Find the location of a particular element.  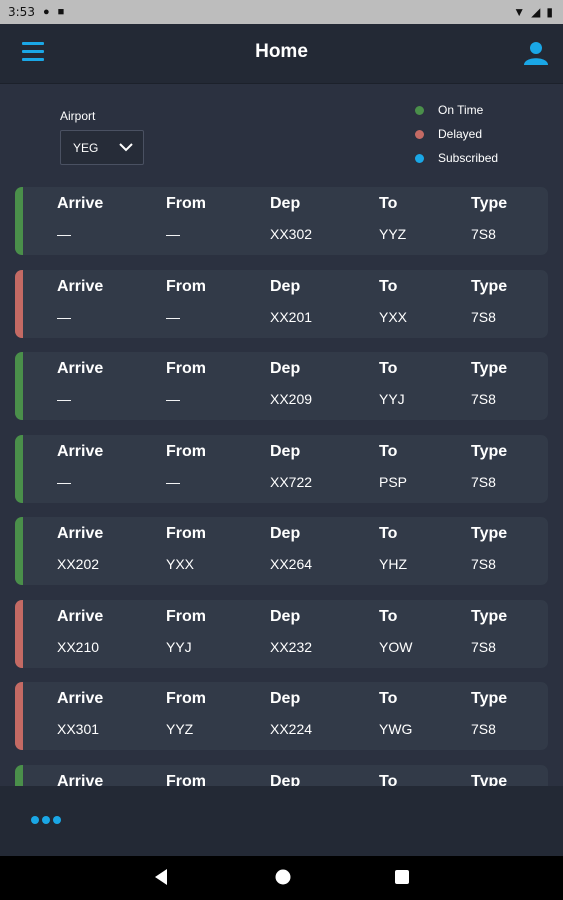

flight-card: Arrive XX210 From YYJ Dep XX232 To YOW Type 7S8 is located at coordinates (281, 633).